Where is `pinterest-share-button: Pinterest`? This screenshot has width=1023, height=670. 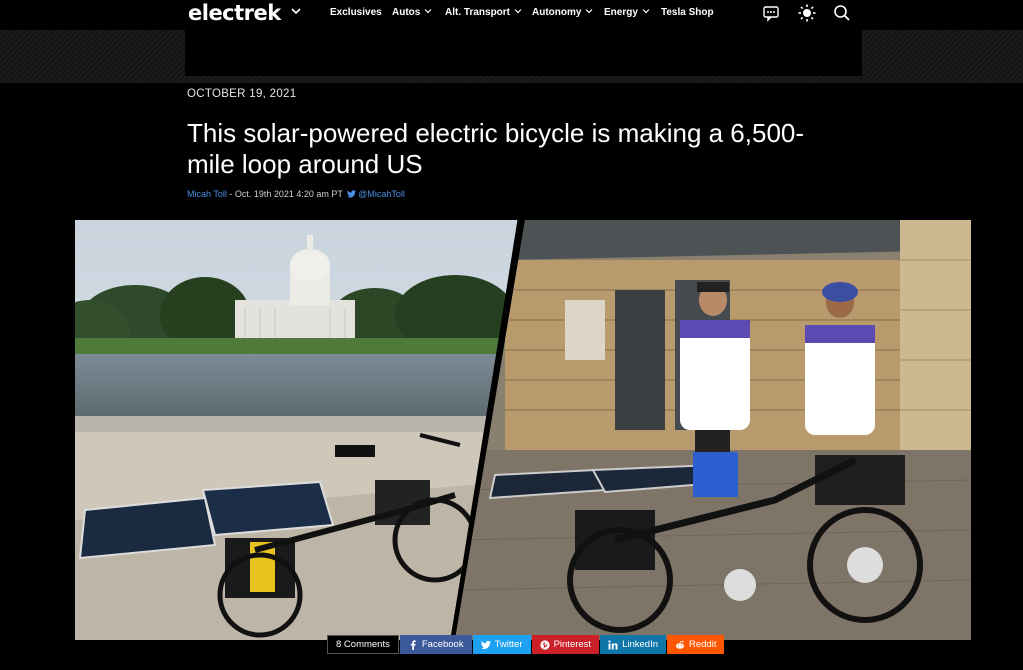
pinterest-share-button: Pinterest is located at coordinates (565, 644).